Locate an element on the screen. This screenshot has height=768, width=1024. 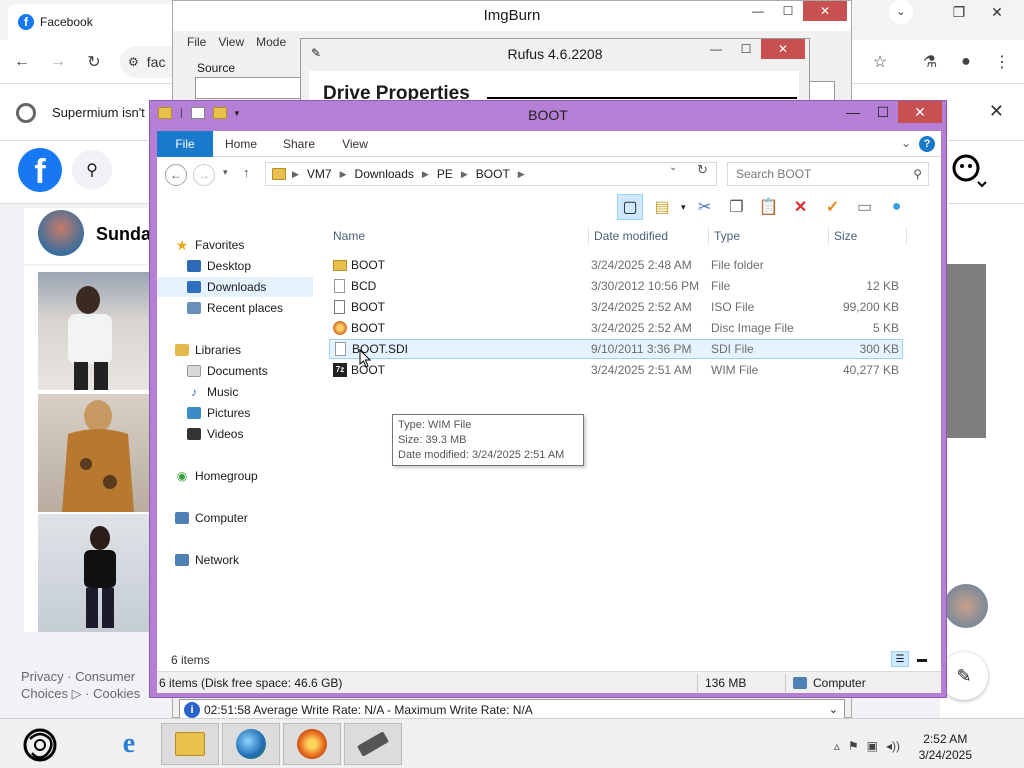
nav-computer: Computer is located at coordinates (211, 518).